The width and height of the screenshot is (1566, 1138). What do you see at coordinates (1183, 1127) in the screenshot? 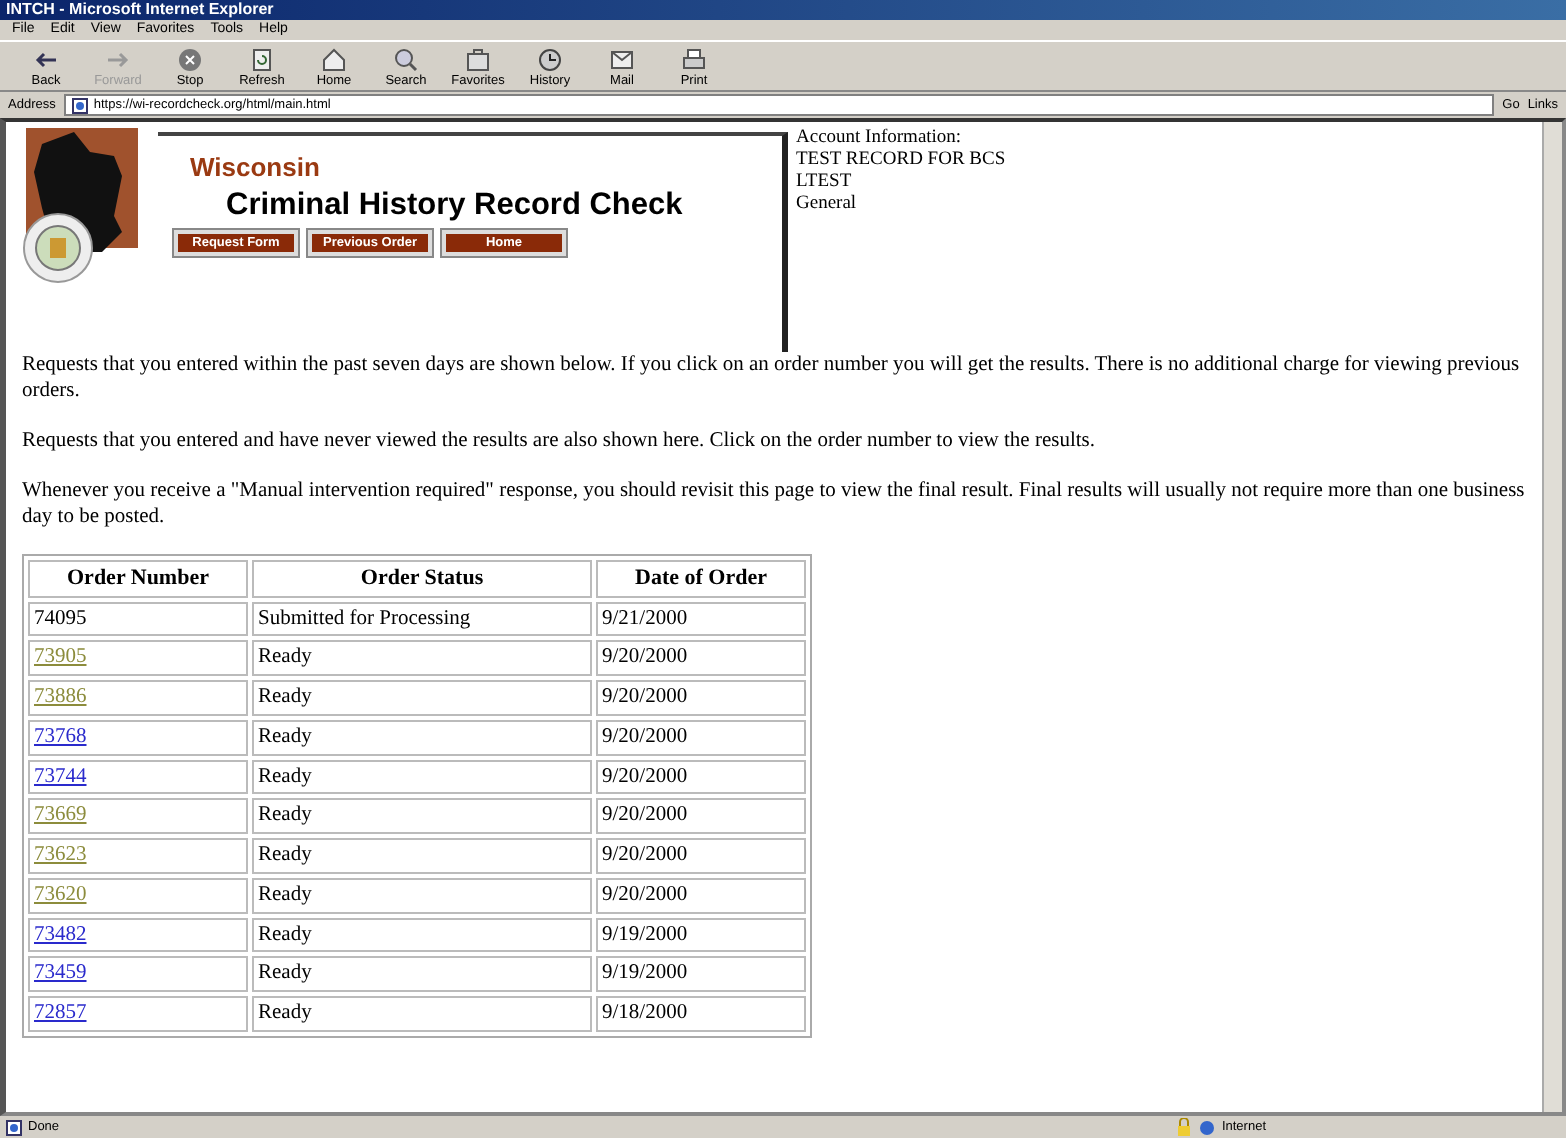
I see `lock-icon` at bounding box center [1183, 1127].